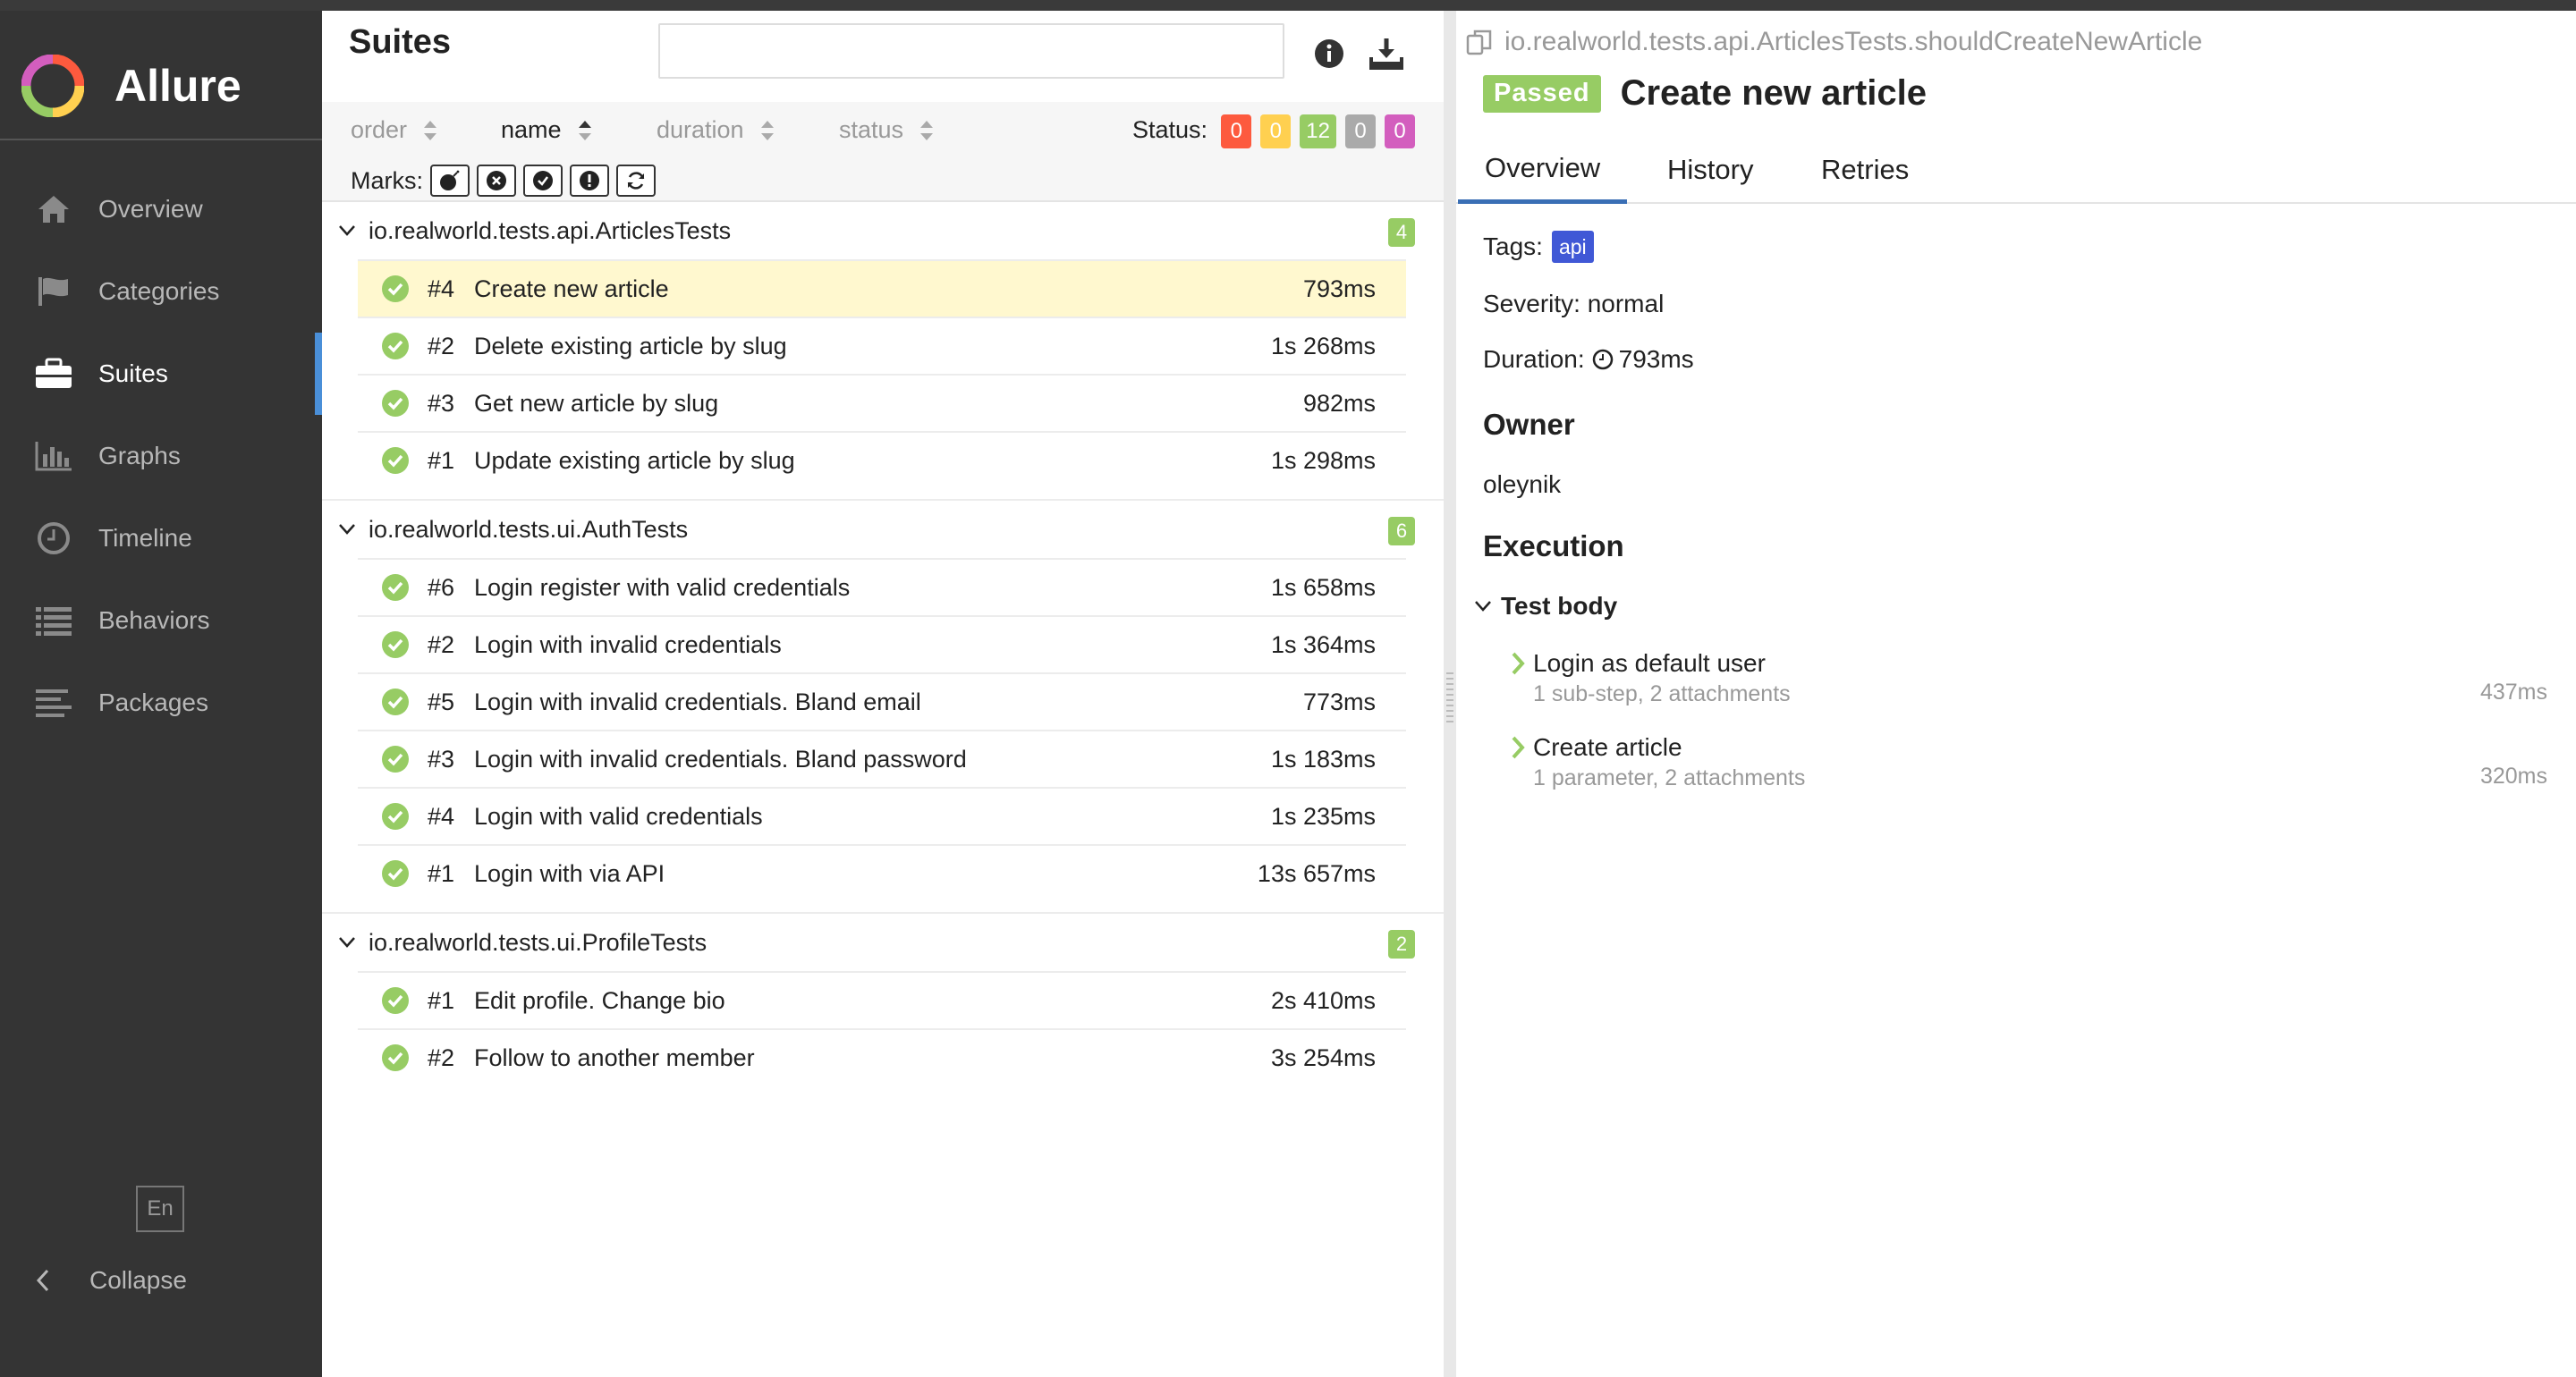 The image size is (2576, 1377). Describe the element at coordinates (1479, 42) in the screenshot. I see `copy-icon` at that location.